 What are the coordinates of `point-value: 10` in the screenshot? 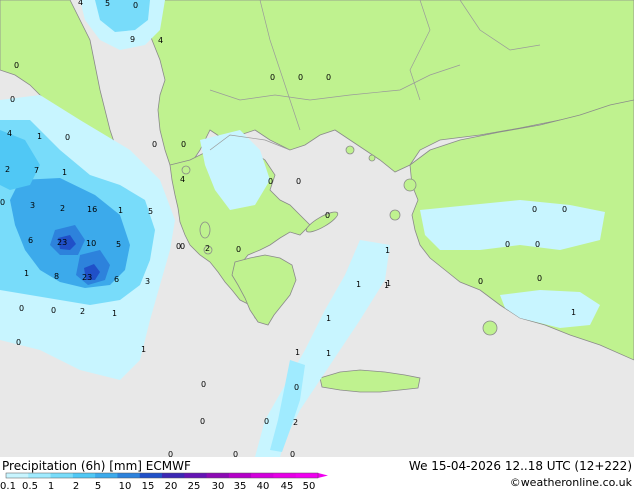 It's located at (91, 243).